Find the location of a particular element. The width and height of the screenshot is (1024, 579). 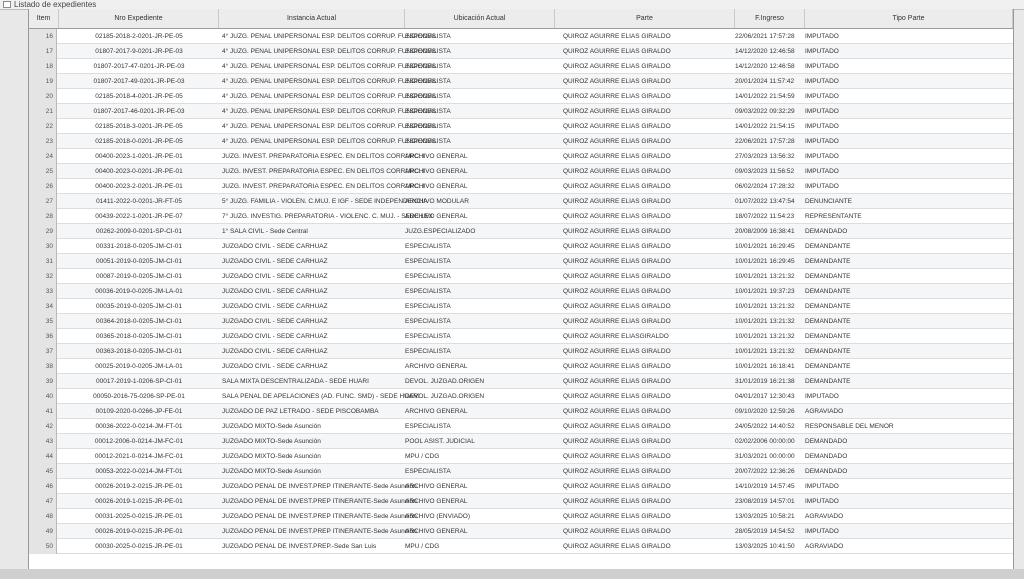

item-cell: 36 is located at coordinates (43, 336).